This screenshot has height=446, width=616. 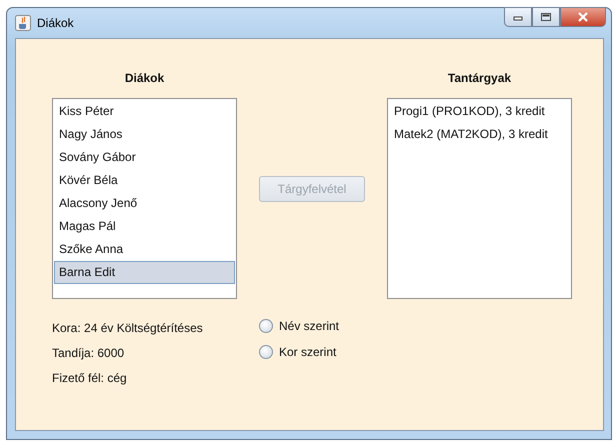 What do you see at coordinates (144, 249) in the screenshot?
I see `list-item: Szőke Anna` at bounding box center [144, 249].